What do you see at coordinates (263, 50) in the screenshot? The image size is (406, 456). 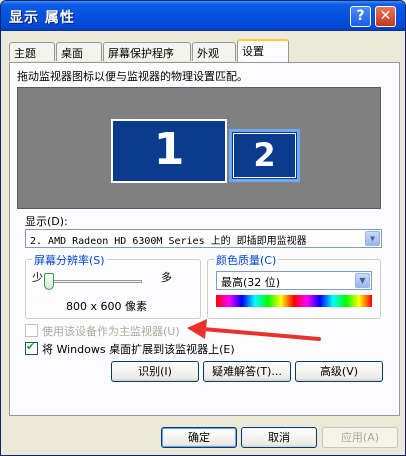 I see `tab-settings: 设置` at bounding box center [263, 50].